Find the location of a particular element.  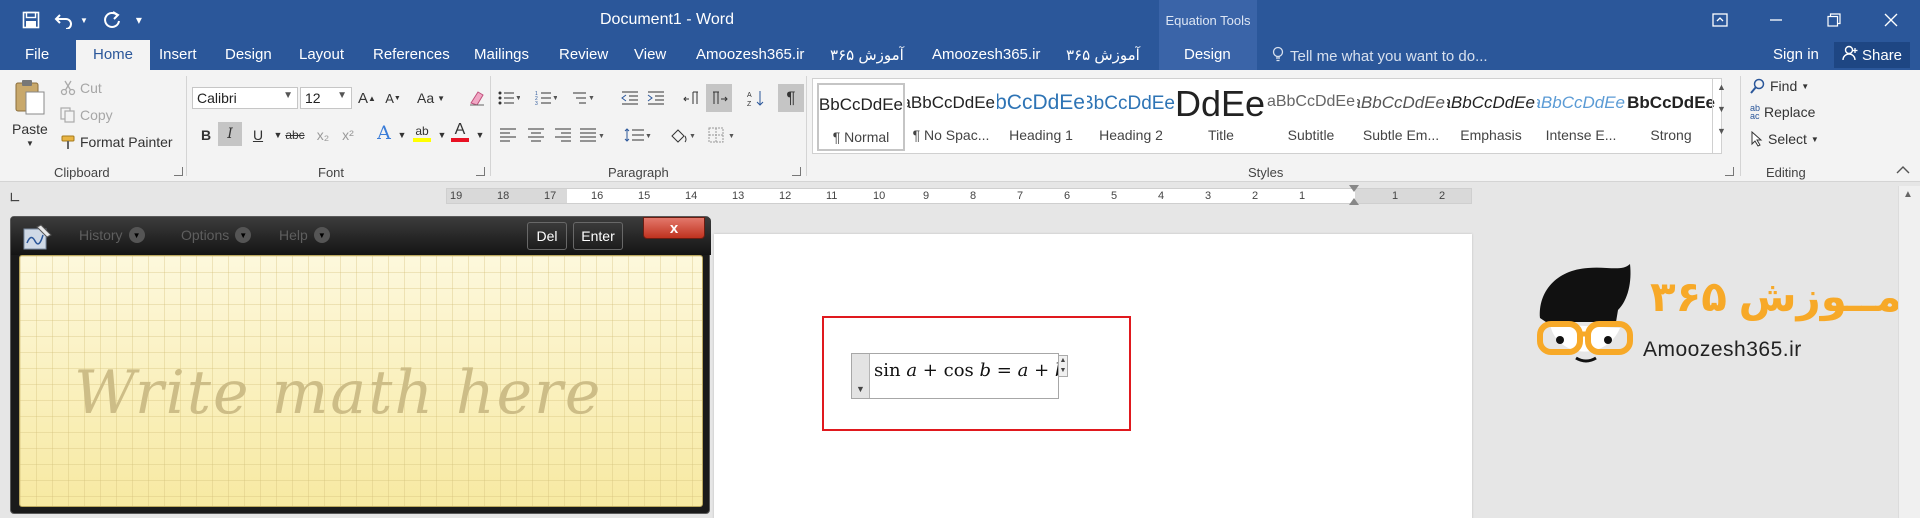

underline-button: U is located at coordinates (258, 135).